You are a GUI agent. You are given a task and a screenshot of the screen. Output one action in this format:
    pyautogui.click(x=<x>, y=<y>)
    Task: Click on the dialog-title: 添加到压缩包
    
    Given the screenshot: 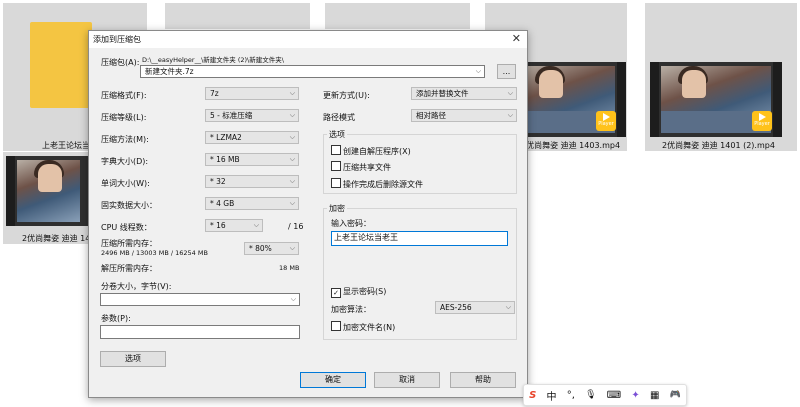 What is the action you would take?
    pyautogui.click(x=117, y=39)
    